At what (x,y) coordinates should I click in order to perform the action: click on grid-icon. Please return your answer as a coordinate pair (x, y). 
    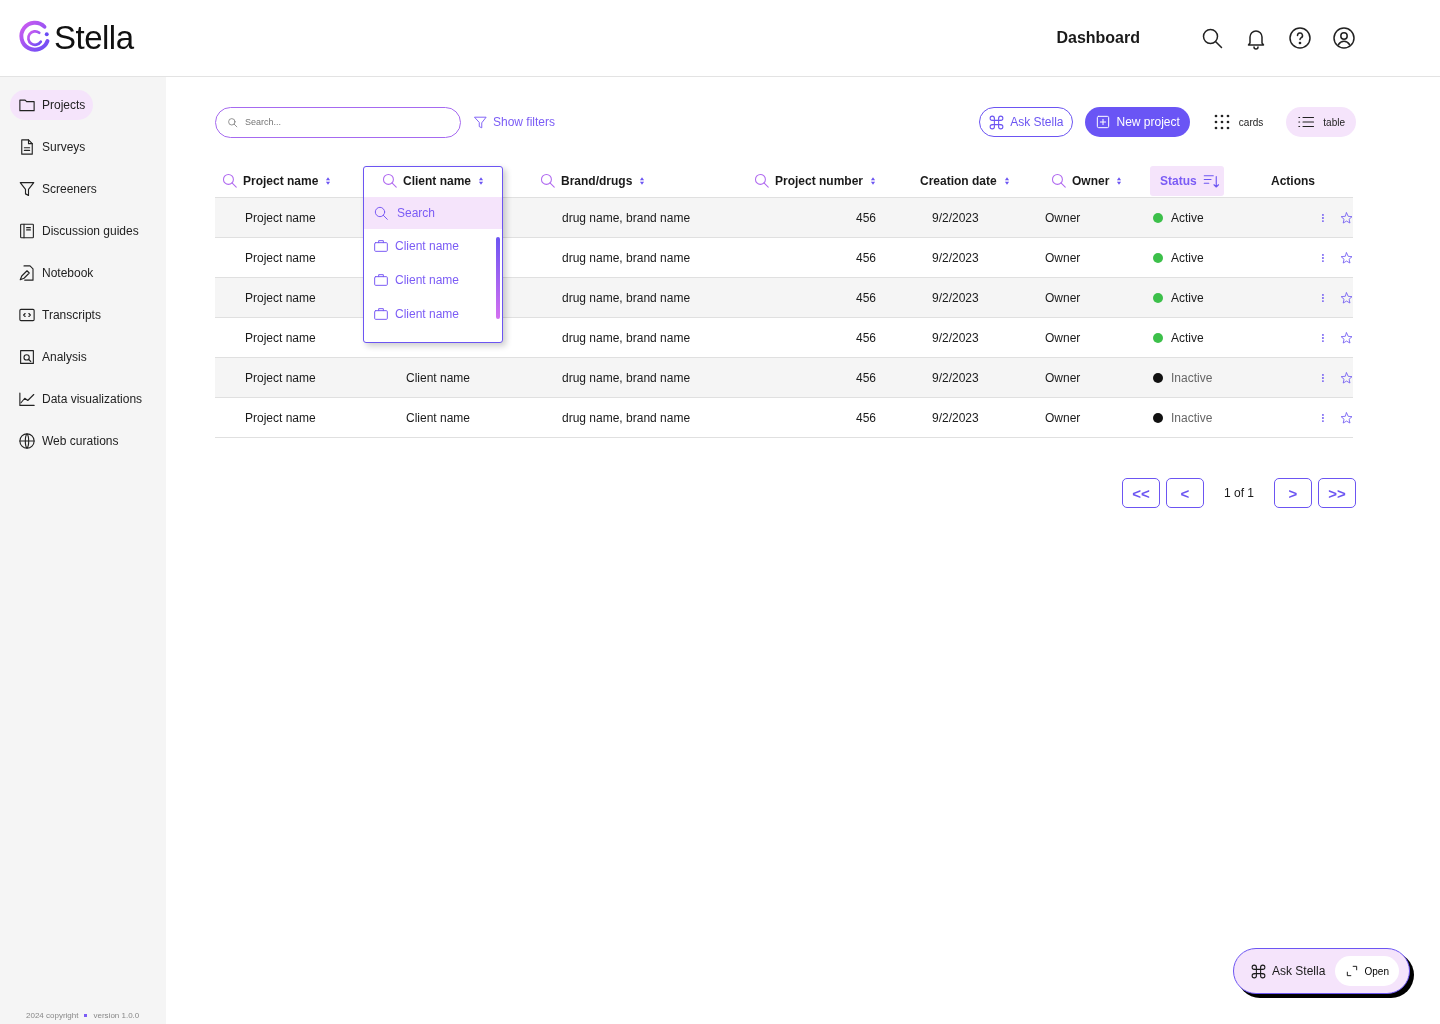
    Looking at the image, I should click on (1221, 122).